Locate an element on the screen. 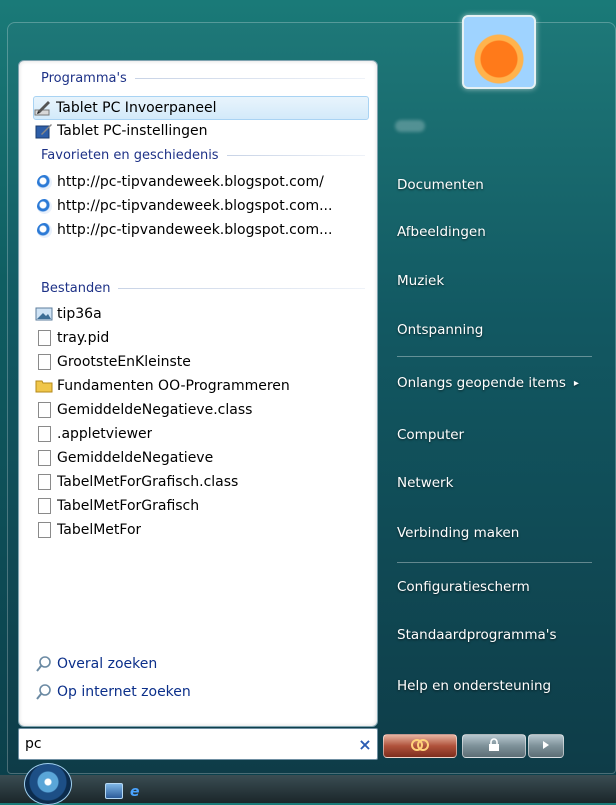 This screenshot has height=805, width=616. power-icon is located at coordinates (420, 746).